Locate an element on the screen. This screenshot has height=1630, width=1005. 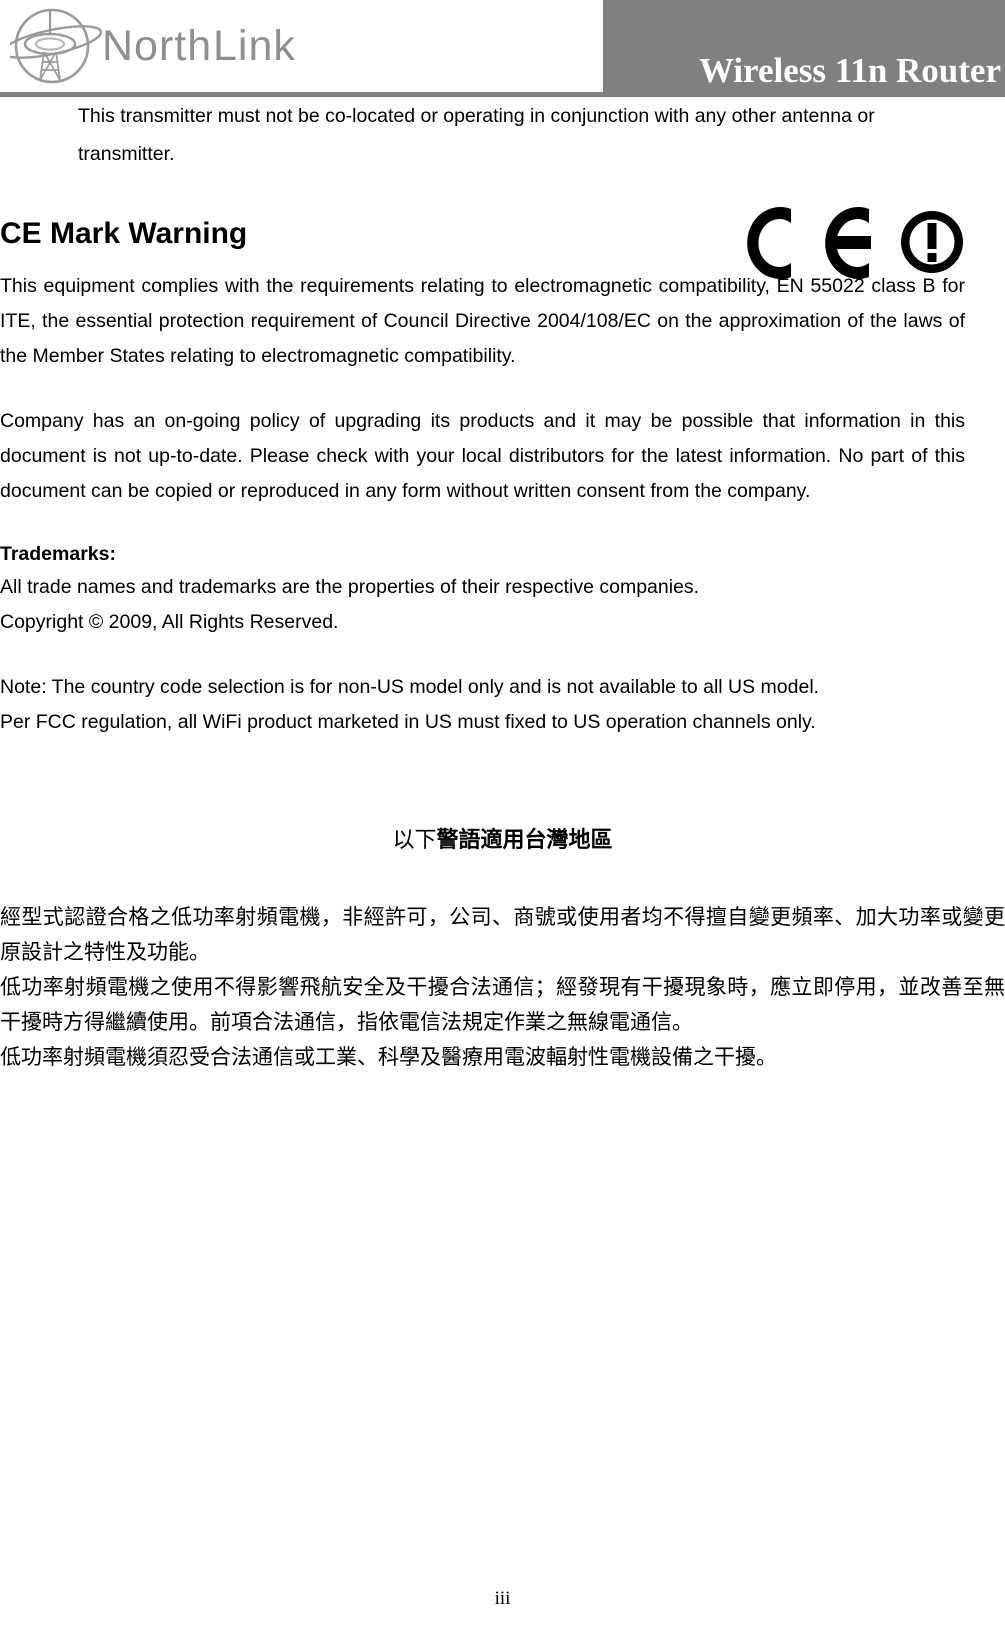
taiwan-warning-heading: 以下警語適用台灣地區 is located at coordinates (502, 841).